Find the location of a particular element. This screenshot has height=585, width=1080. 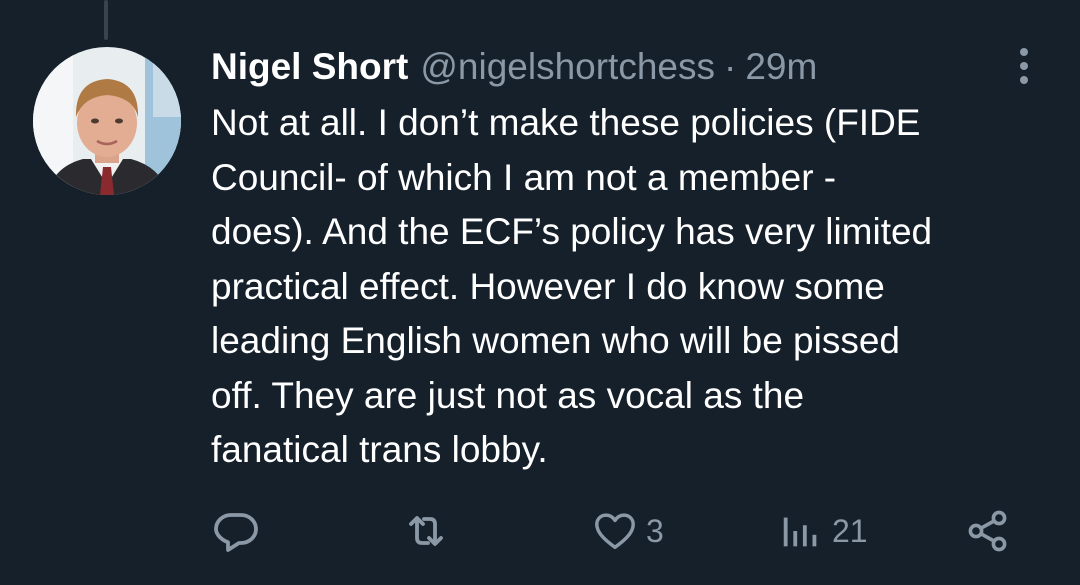

views-button: 21 is located at coordinates (823, 531).